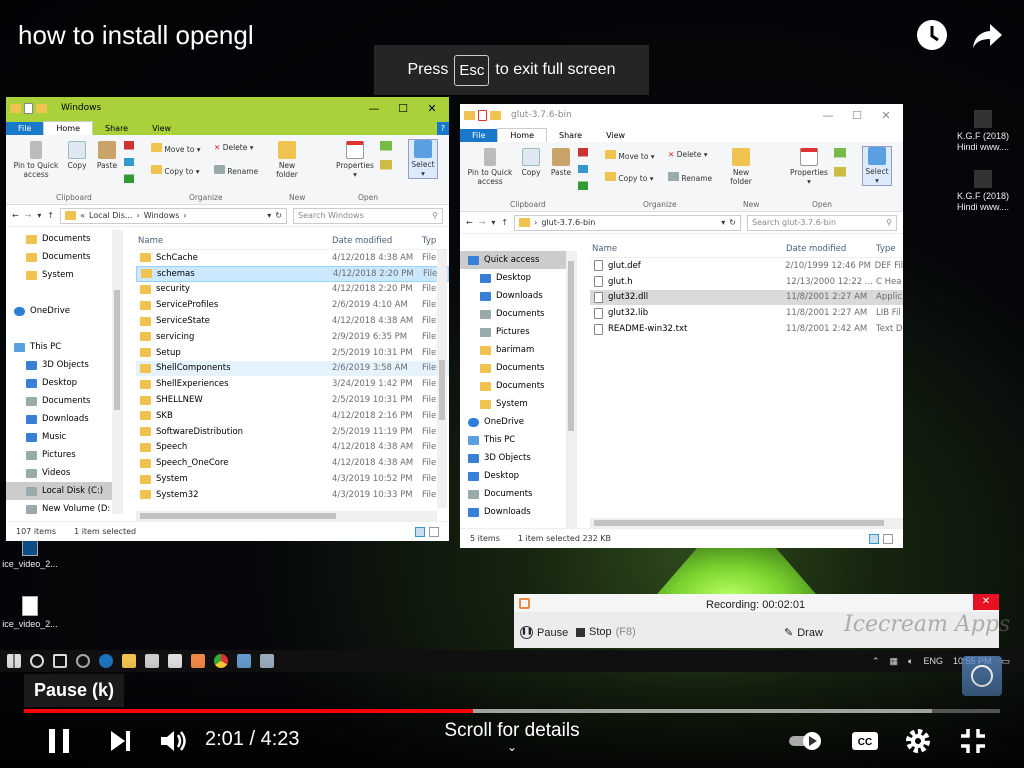 This screenshot has height=768, width=1024. I want to click on file-row: SHELLNEW 2/5/2019 10:31 PM File, so click(292, 400).